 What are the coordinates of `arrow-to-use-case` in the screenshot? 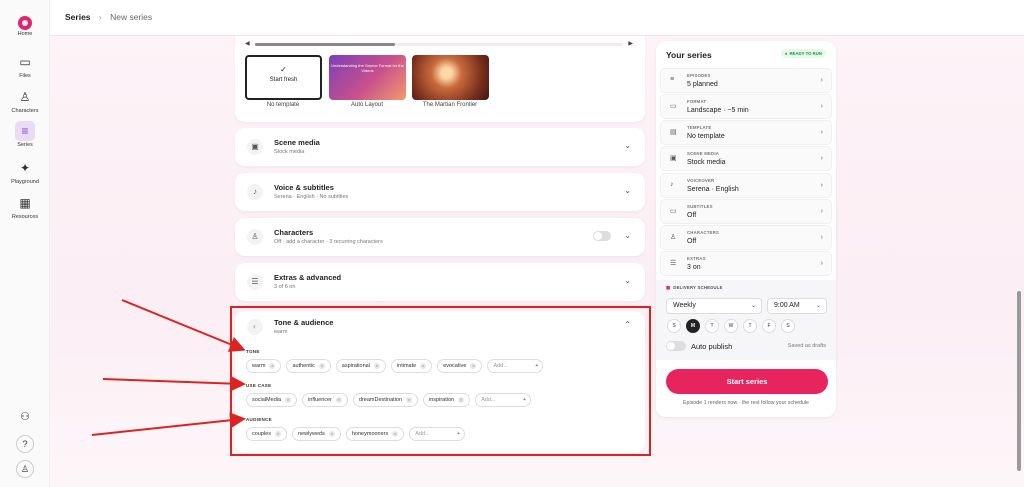 It's located at (174, 383).